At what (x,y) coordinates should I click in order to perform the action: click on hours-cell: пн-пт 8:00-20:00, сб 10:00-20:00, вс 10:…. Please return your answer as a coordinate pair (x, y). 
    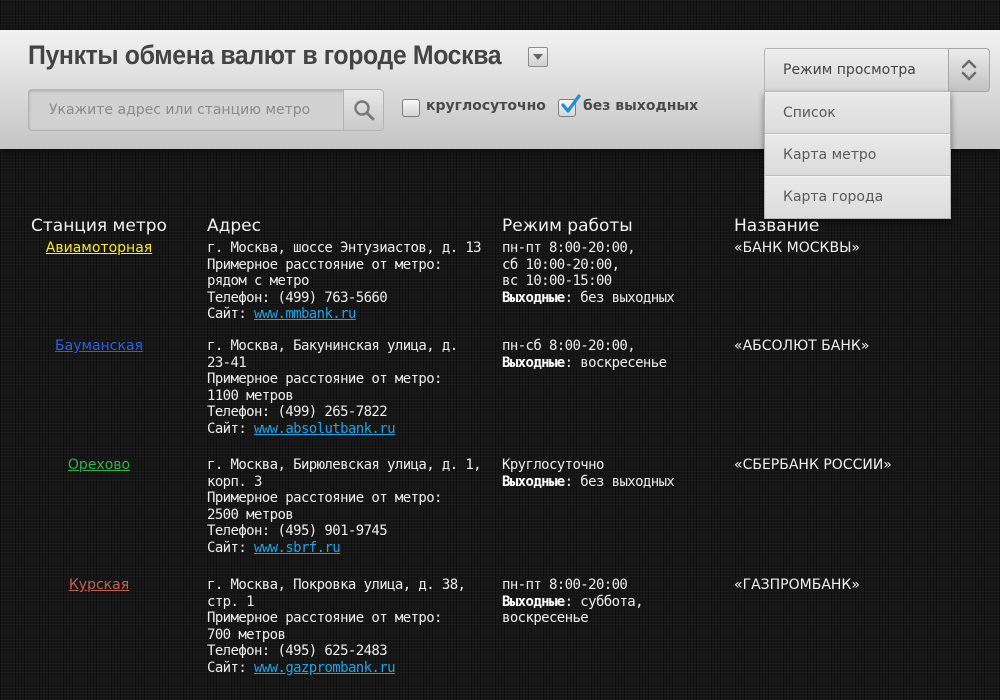
    Looking at the image, I should click on (614, 273).